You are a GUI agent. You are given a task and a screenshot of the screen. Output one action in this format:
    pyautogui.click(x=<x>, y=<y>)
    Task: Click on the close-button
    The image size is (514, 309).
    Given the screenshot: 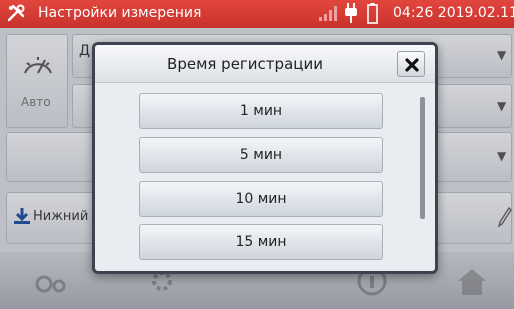 What is the action you would take?
    pyautogui.click(x=411, y=64)
    